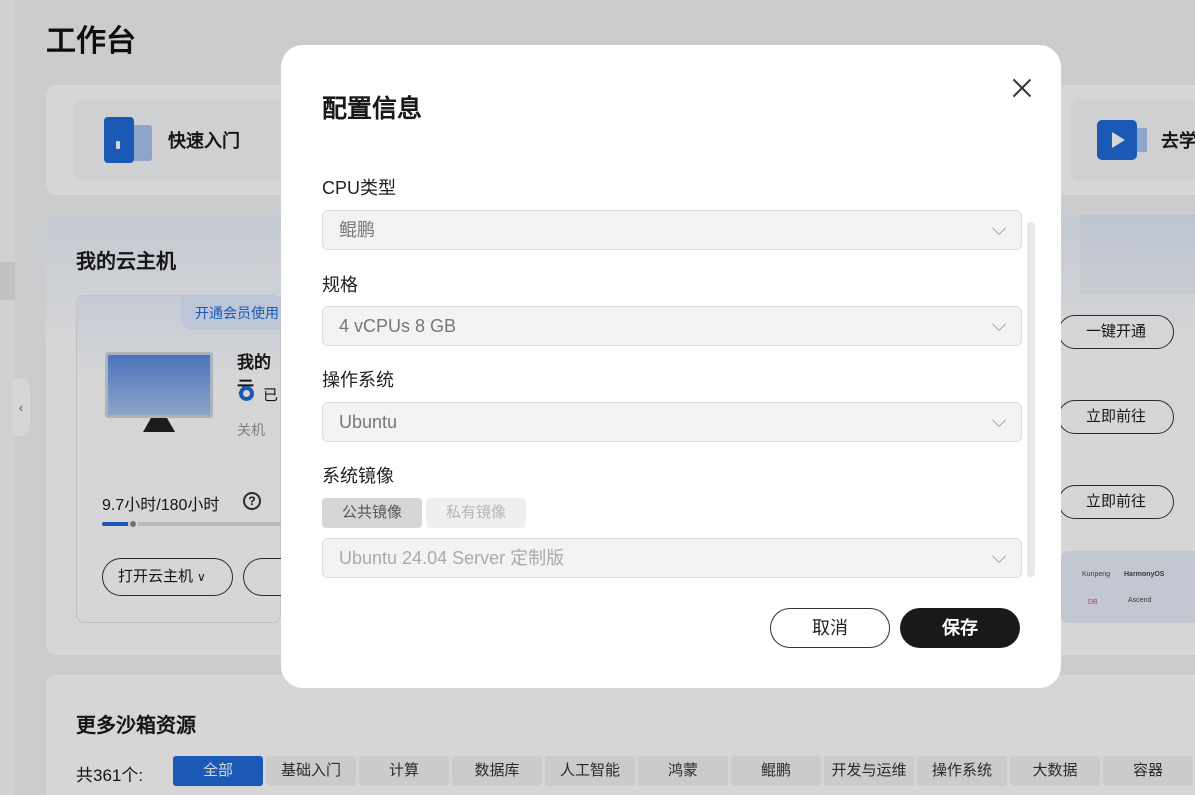 This screenshot has height=795, width=1195. Describe the element at coordinates (672, 230) in the screenshot. I see `cpu-type-select: 鲲鹏` at that location.